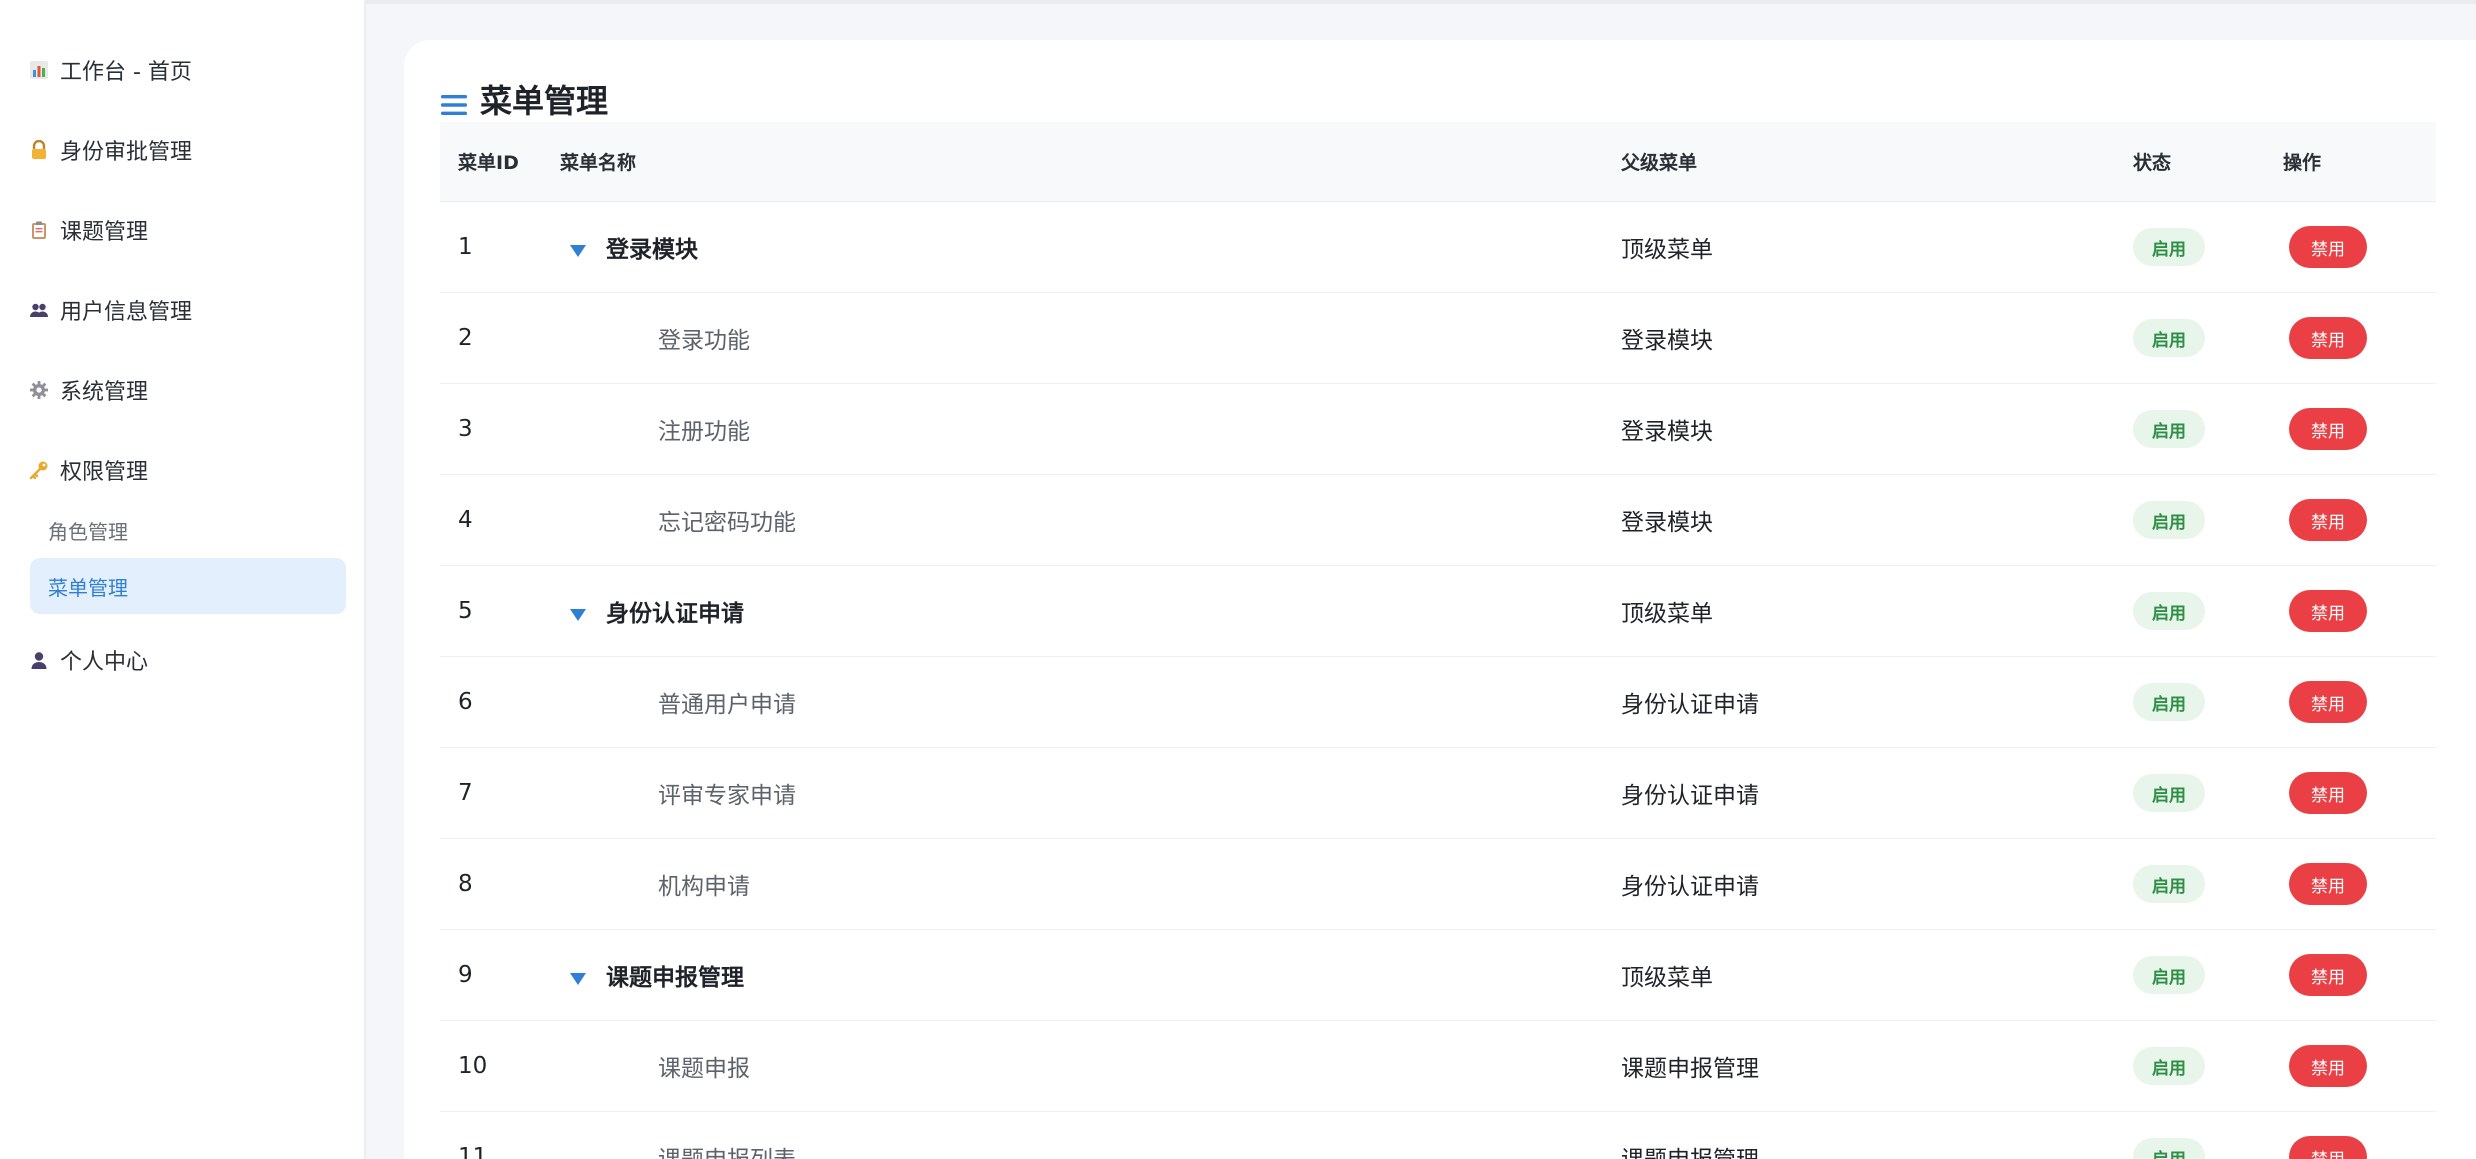  I want to click on sidebar-item-user-info: 用户信息管理, so click(182, 310).